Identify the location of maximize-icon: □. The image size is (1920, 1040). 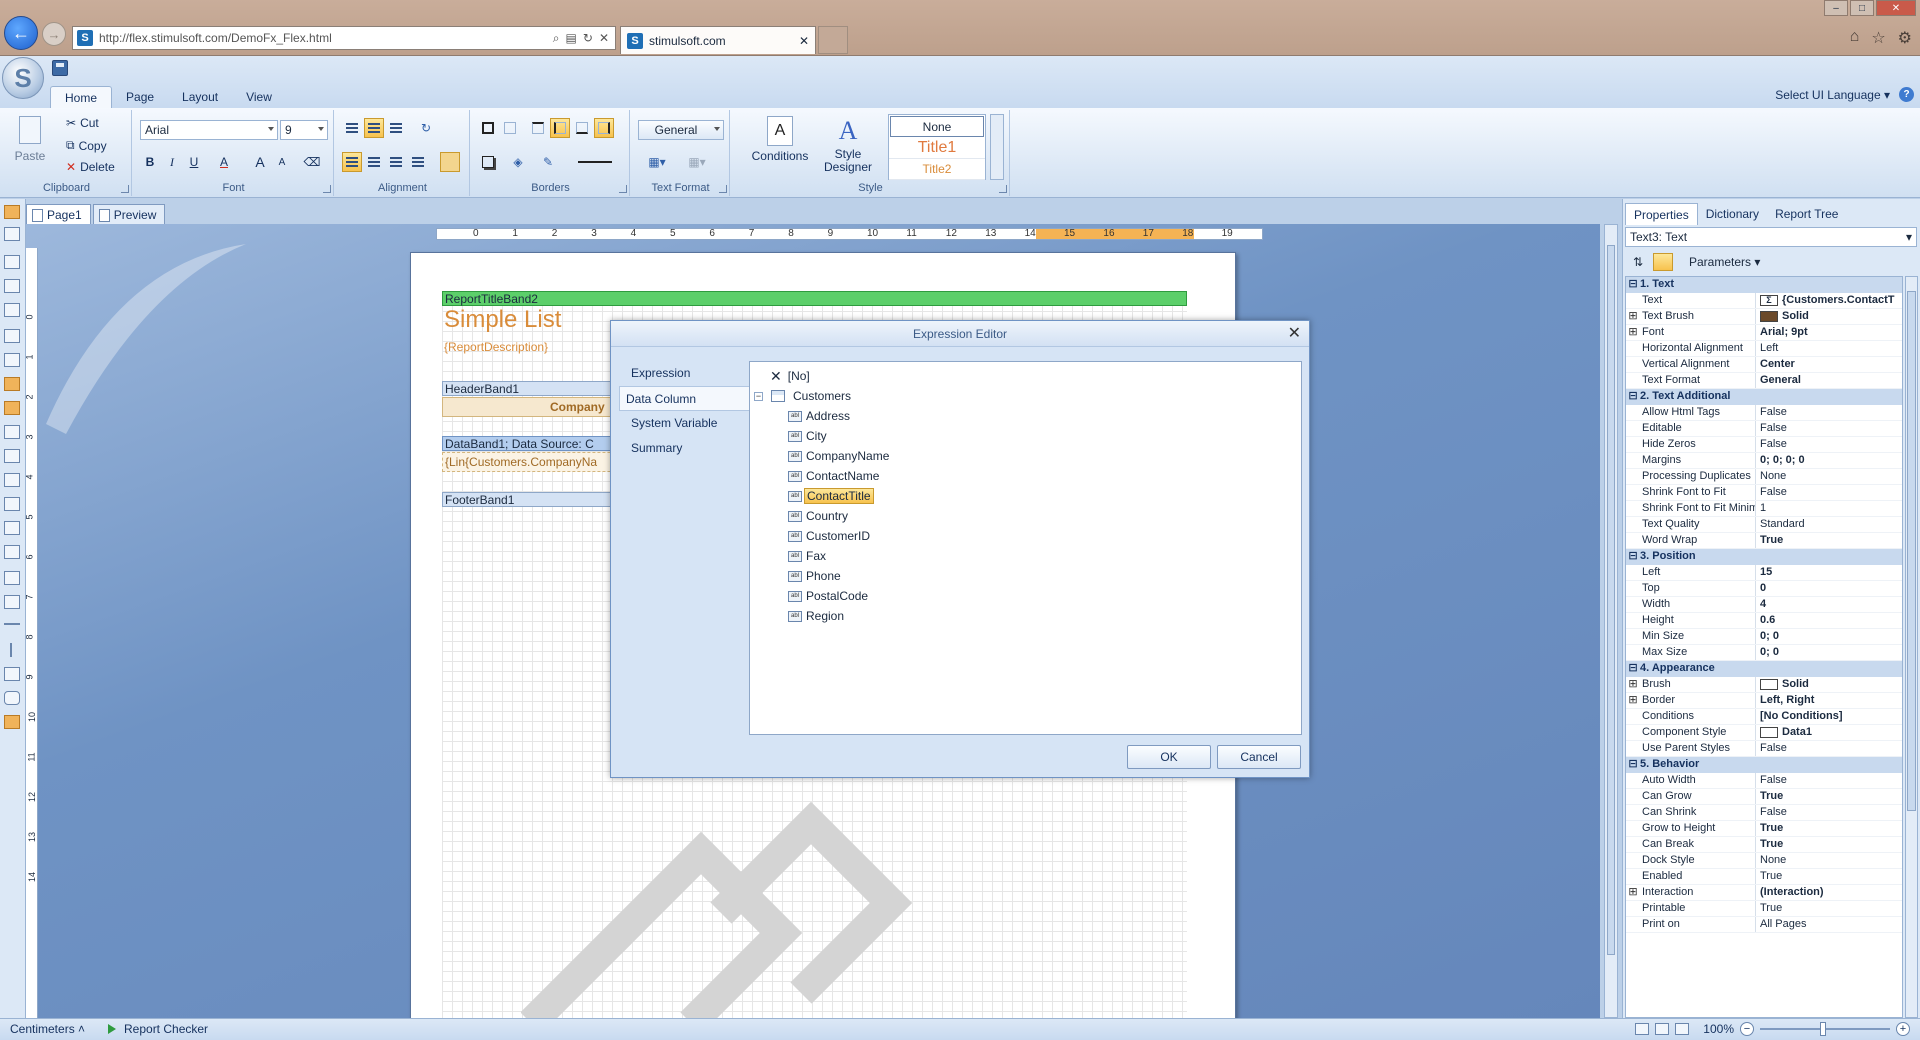
(1862, 8).